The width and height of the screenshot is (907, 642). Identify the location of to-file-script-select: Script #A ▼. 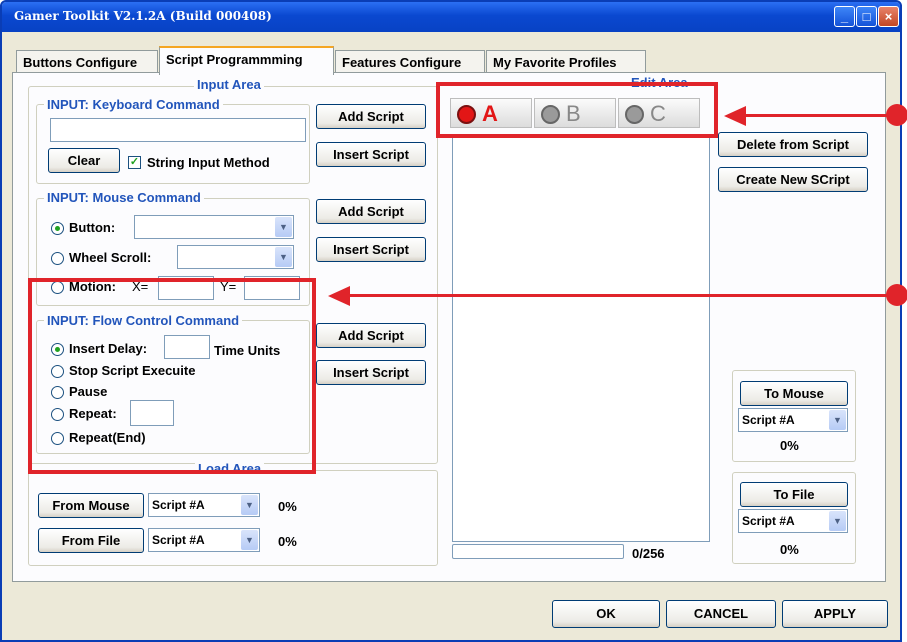
(793, 521).